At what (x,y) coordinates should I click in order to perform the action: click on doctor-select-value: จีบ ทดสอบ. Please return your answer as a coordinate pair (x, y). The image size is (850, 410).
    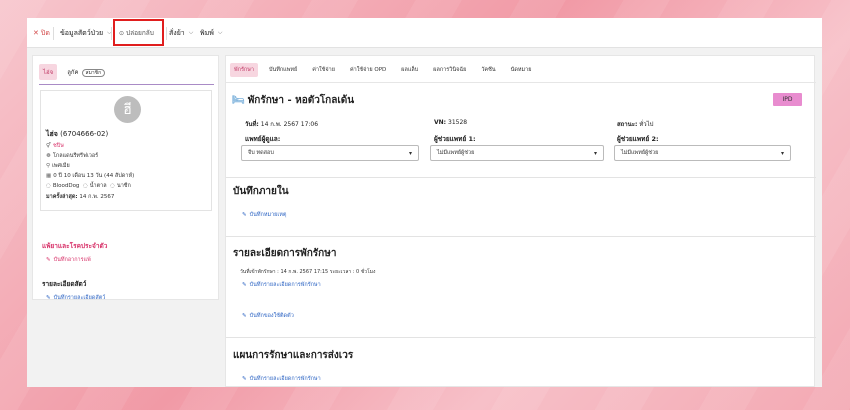
    Looking at the image, I should click on (261, 153).